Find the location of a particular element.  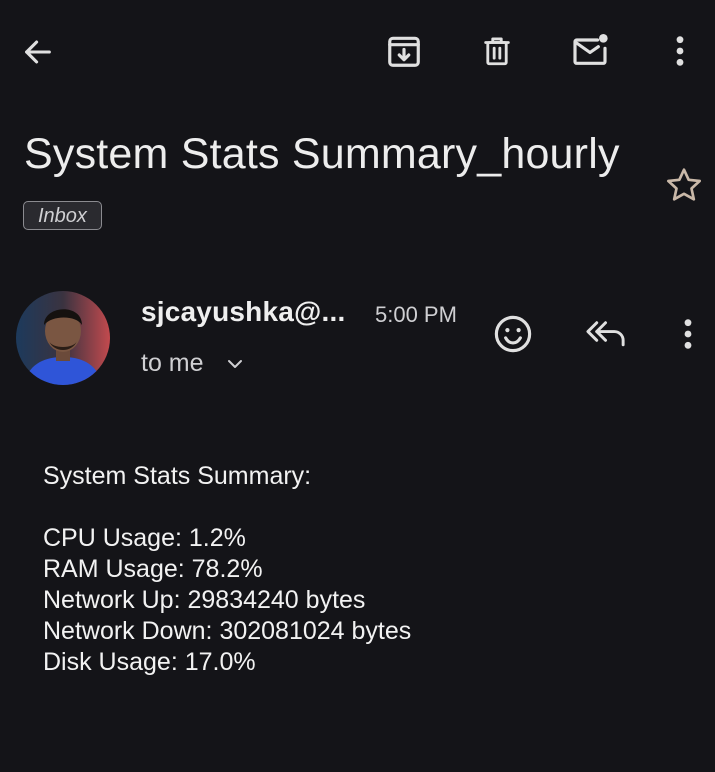

trash-icon is located at coordinates (497, 51).